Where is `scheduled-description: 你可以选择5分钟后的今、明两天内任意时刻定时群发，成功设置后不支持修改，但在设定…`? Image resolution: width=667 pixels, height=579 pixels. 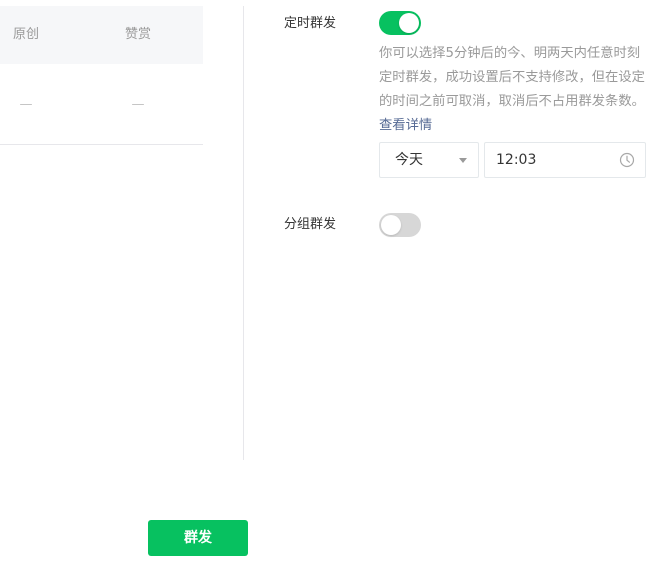 scheduled-description: 你可以选择5分钟后的今、明两天内任意时刻定时群发，成功设置后不支持修改，但在设定… is located at coordinates (514, 90).